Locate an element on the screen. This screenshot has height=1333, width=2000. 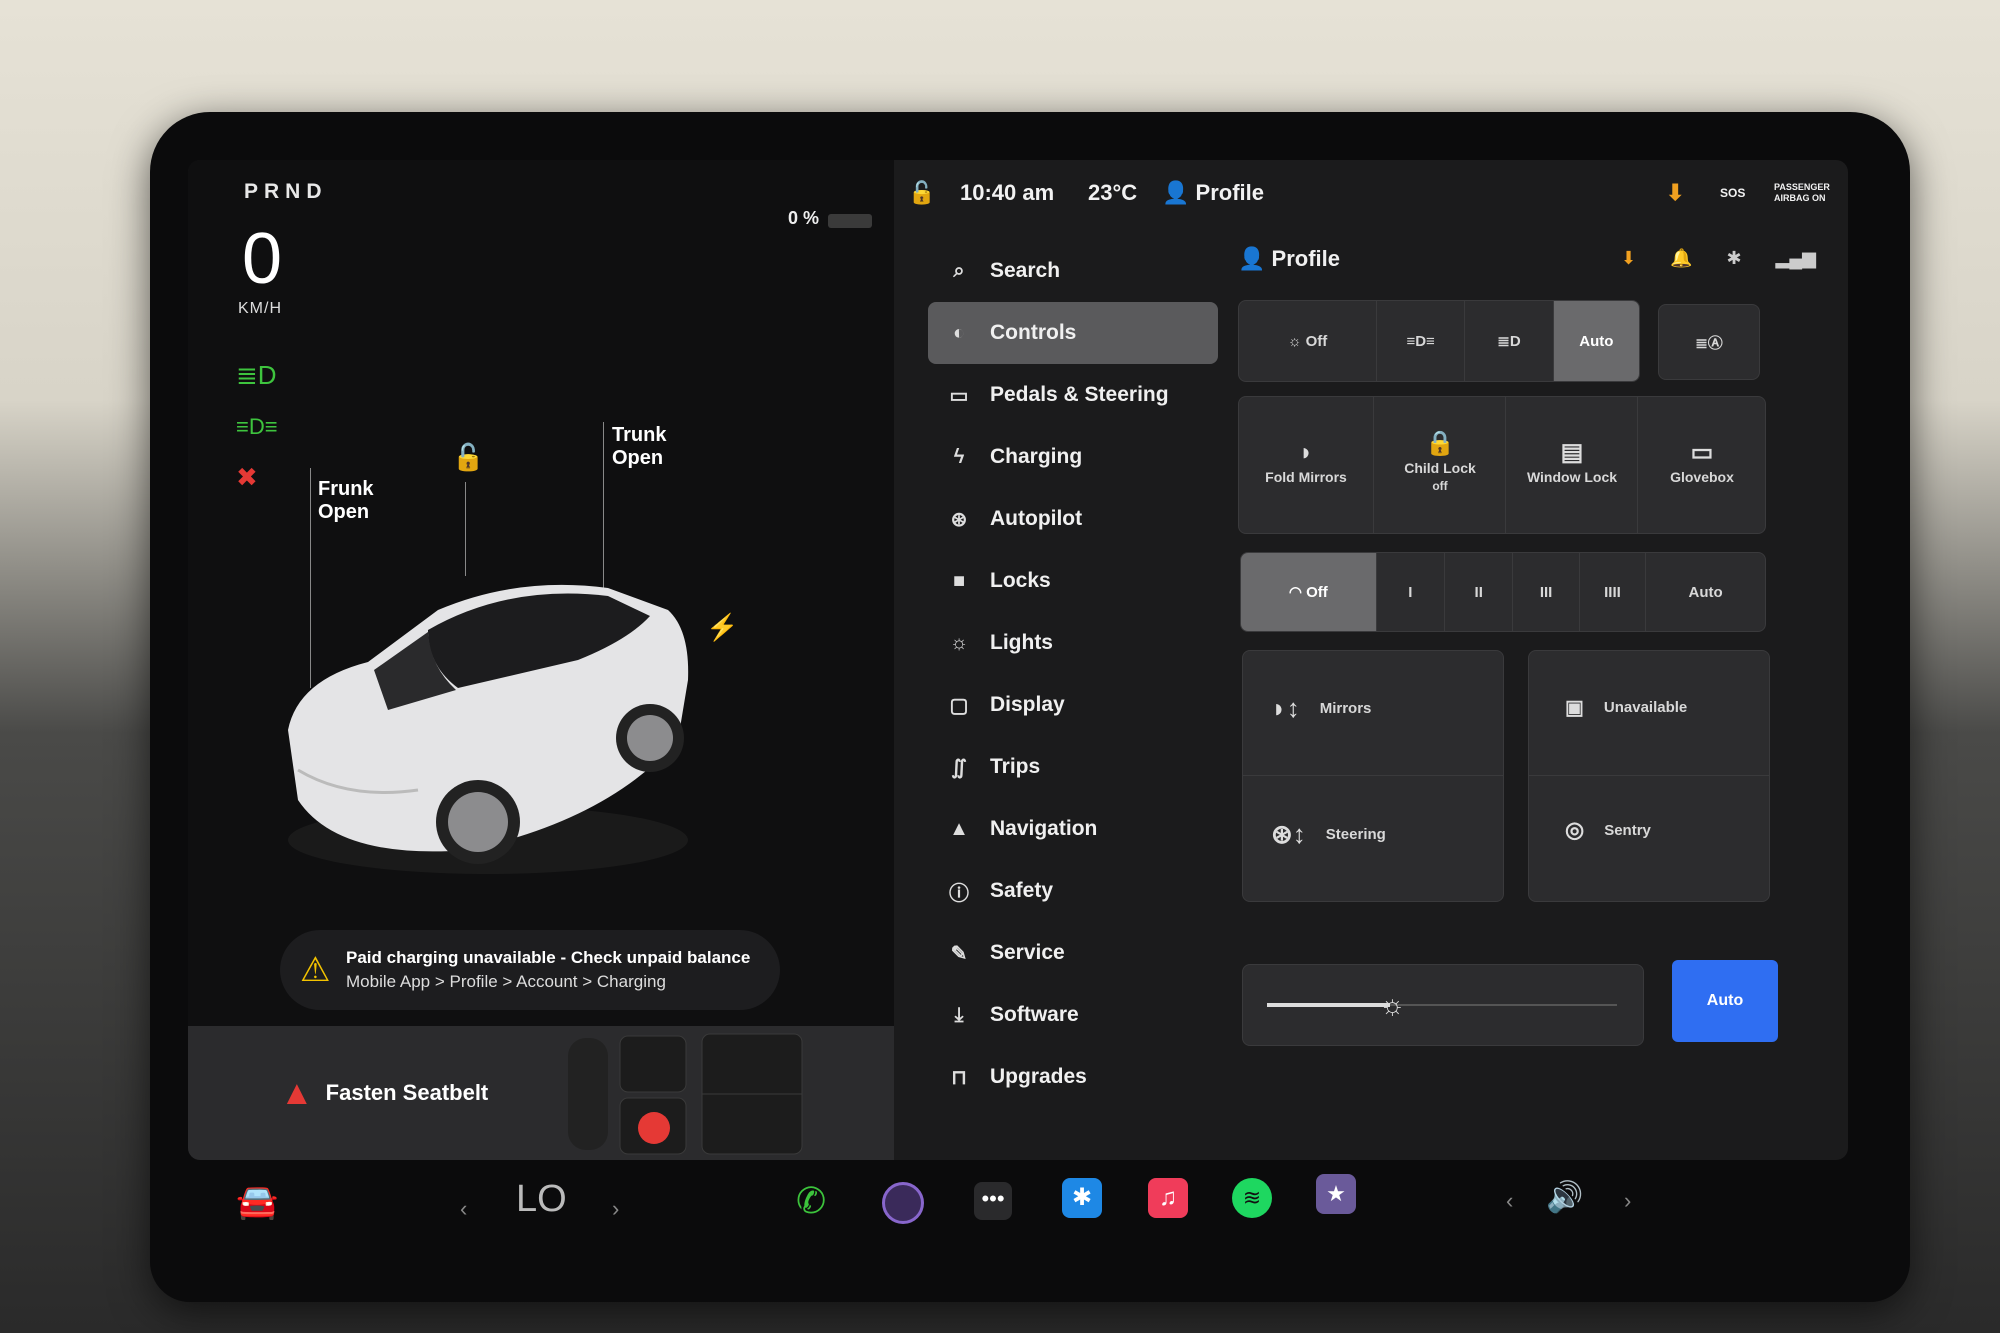
menu-item-trips: ∬ Trips is located at coordinates (1073, 767).